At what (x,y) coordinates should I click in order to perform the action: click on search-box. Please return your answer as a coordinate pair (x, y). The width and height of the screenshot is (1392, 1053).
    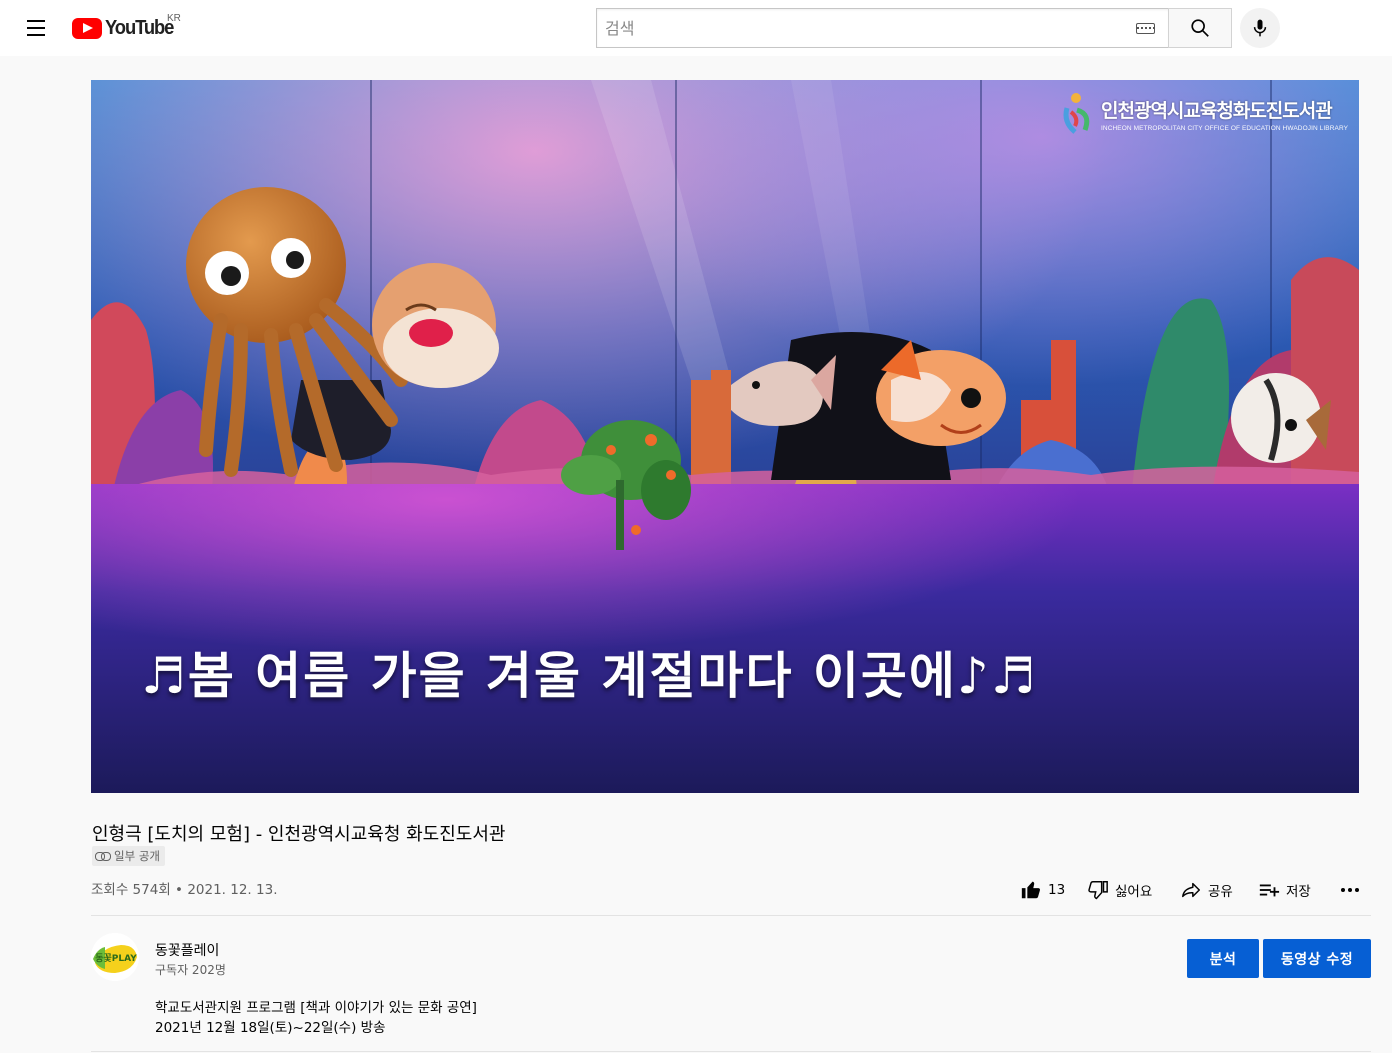
    Looking at the image, I should click on (882, 28).